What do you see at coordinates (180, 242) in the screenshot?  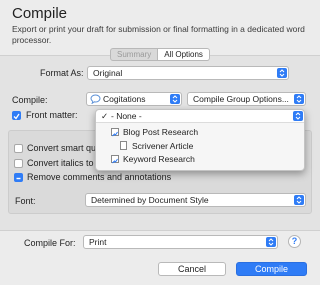 I see `compile-for-popup: Print` at bounding box center [180, 242].